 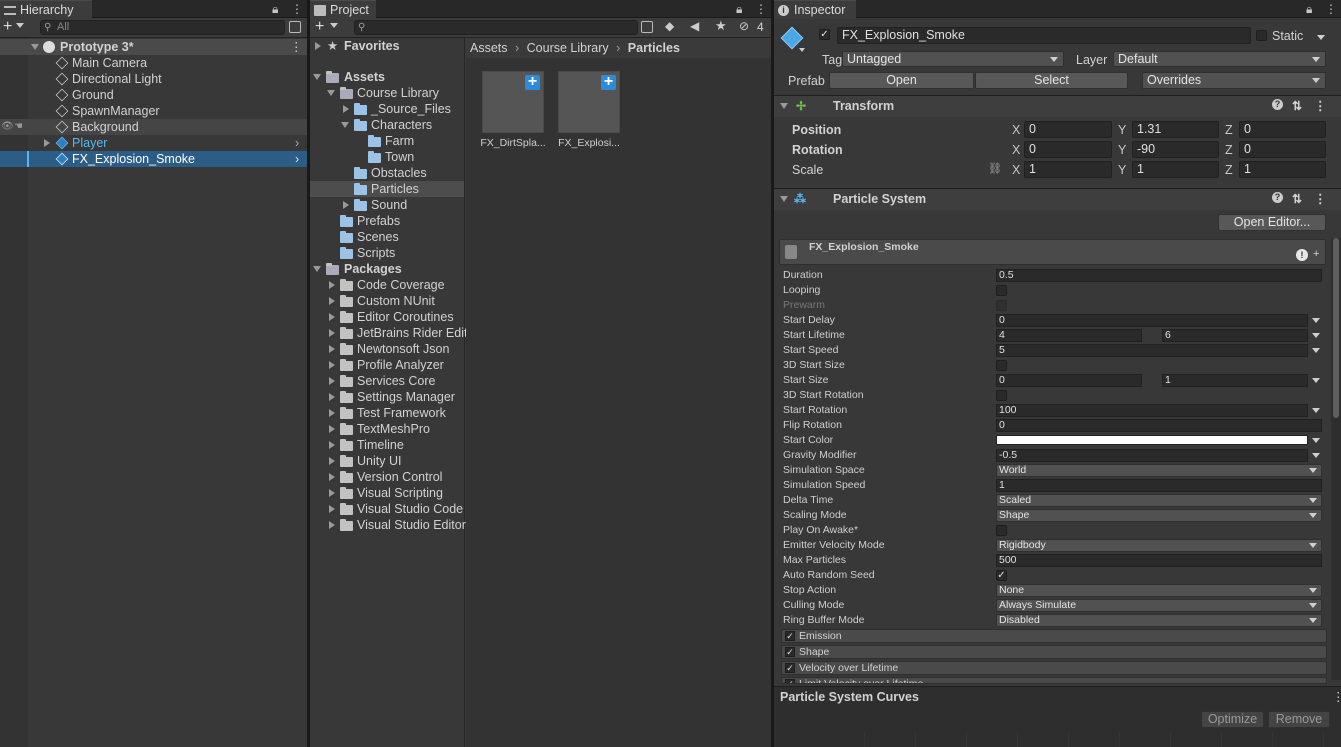 I want to click on package-item: Services Core, so click(x=387, y=381).